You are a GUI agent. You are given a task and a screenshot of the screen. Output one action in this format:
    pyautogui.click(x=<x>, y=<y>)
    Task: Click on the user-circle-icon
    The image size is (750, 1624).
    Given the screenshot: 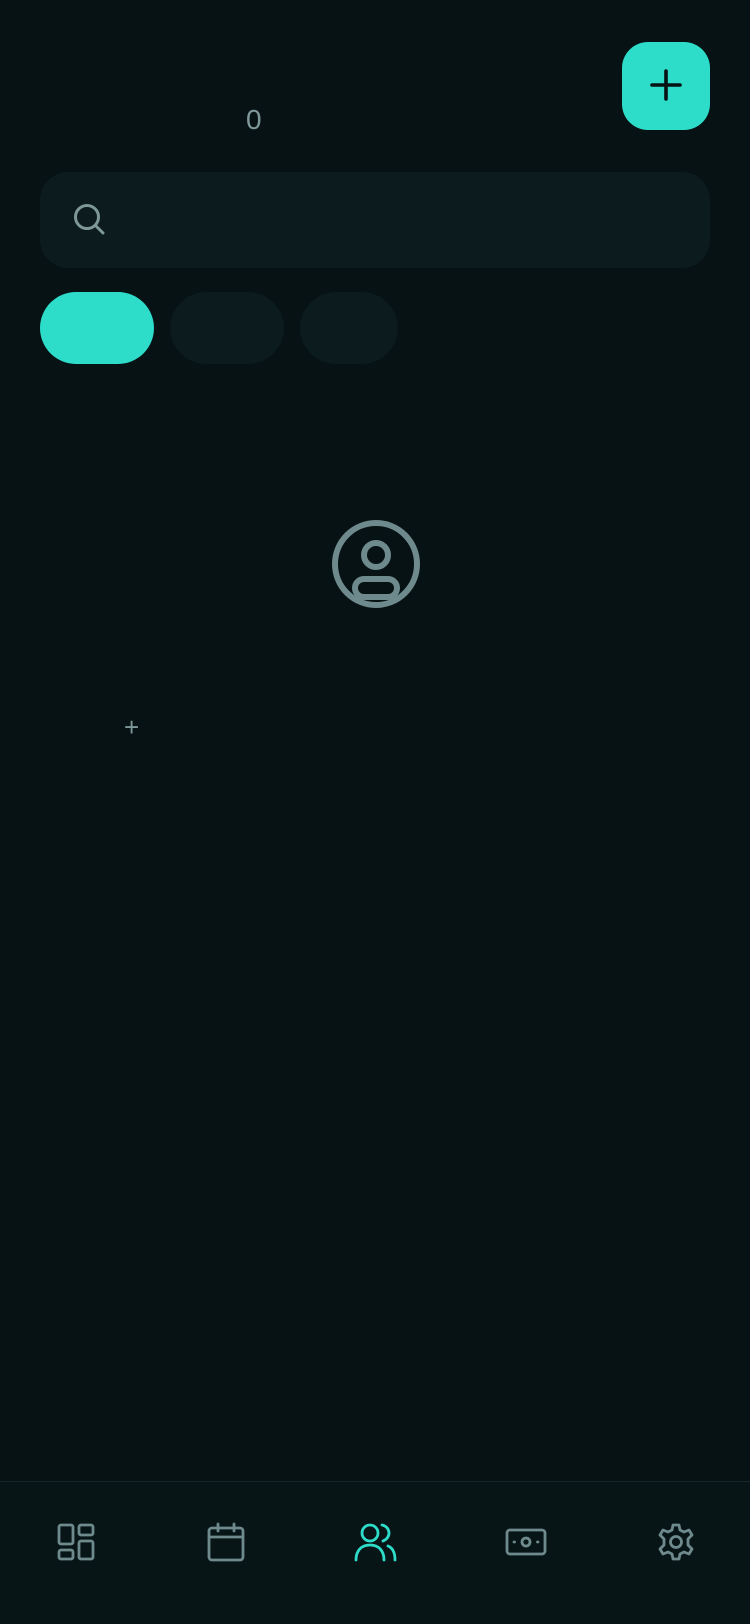 What is the action you would take?
    pyautogui.click(x=376, y=564)
    